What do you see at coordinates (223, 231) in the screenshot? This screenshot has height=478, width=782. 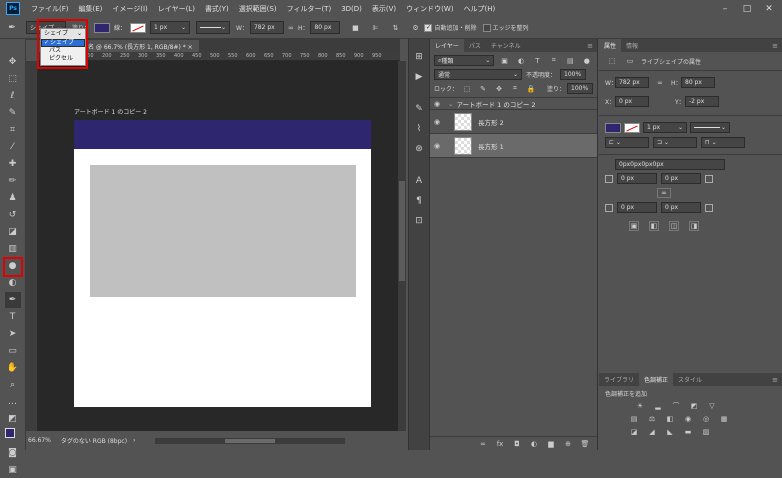 I see `gray-rectangle` at bounding box center [223, 231].